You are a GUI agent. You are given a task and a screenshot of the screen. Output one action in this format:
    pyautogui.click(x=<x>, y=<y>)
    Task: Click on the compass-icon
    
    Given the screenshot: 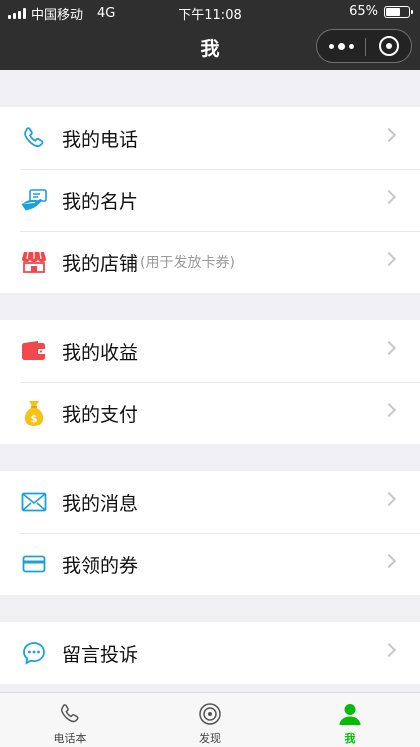 What is the action you would take?
    pyautogui.click(x=210, y=714)
    